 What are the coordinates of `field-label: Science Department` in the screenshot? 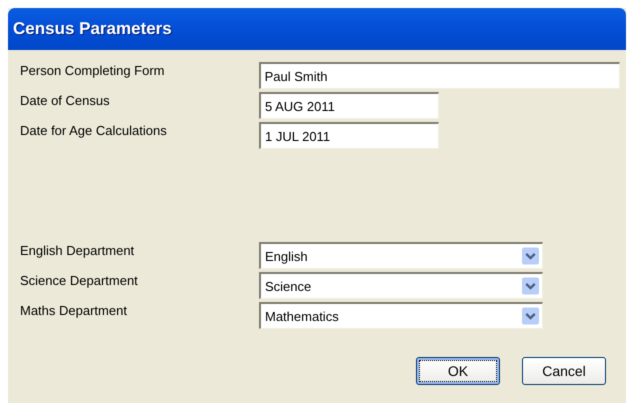 It's located at (79, 280).